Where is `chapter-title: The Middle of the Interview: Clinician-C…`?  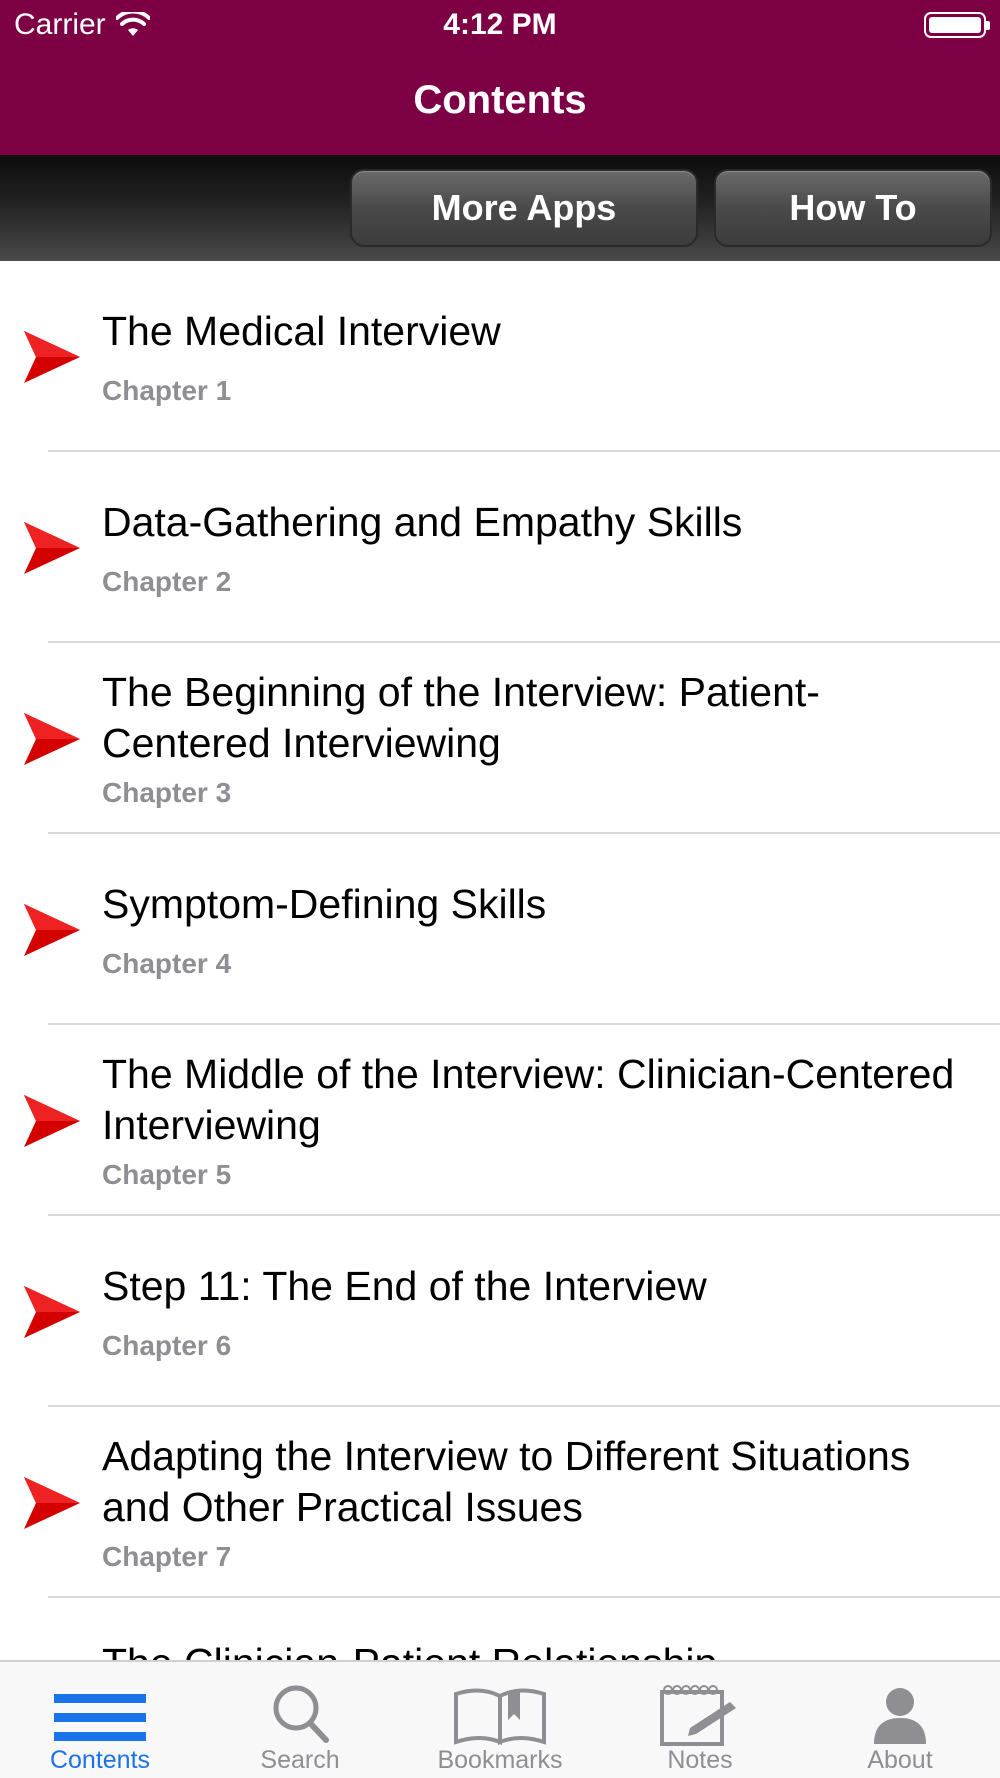
chapter-title: The Middle of the Interview: Clinician-C… is located at coordinates (528, 1099).